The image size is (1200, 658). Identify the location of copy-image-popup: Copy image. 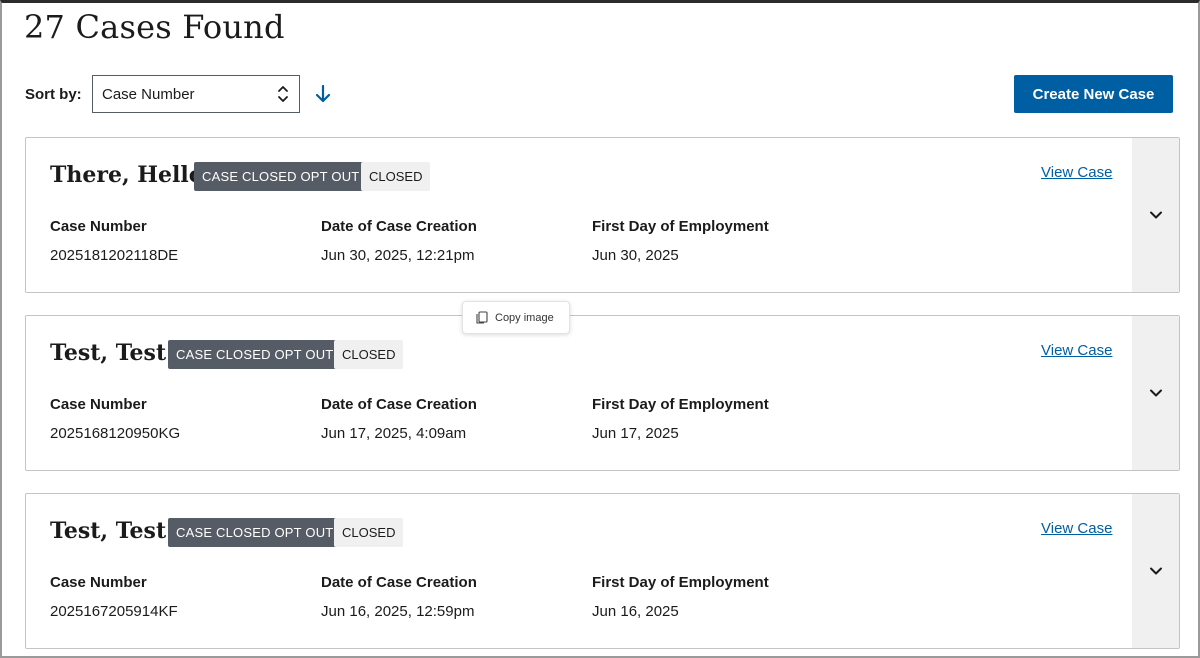
(516, 317).